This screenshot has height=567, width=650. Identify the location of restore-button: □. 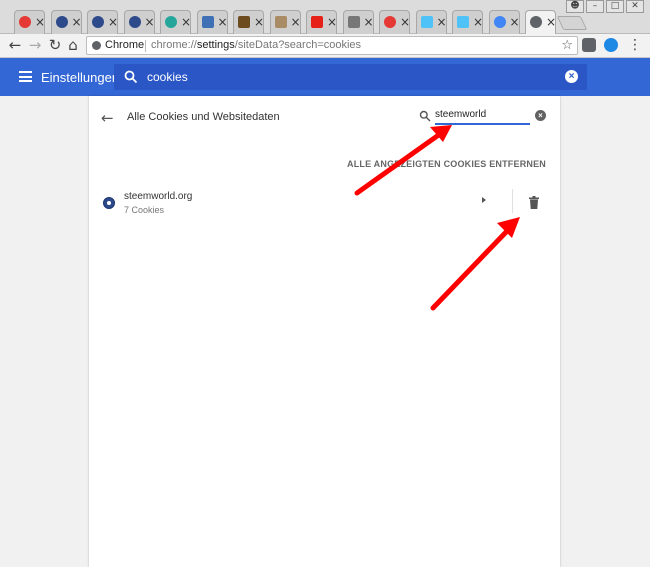
(615, 6).